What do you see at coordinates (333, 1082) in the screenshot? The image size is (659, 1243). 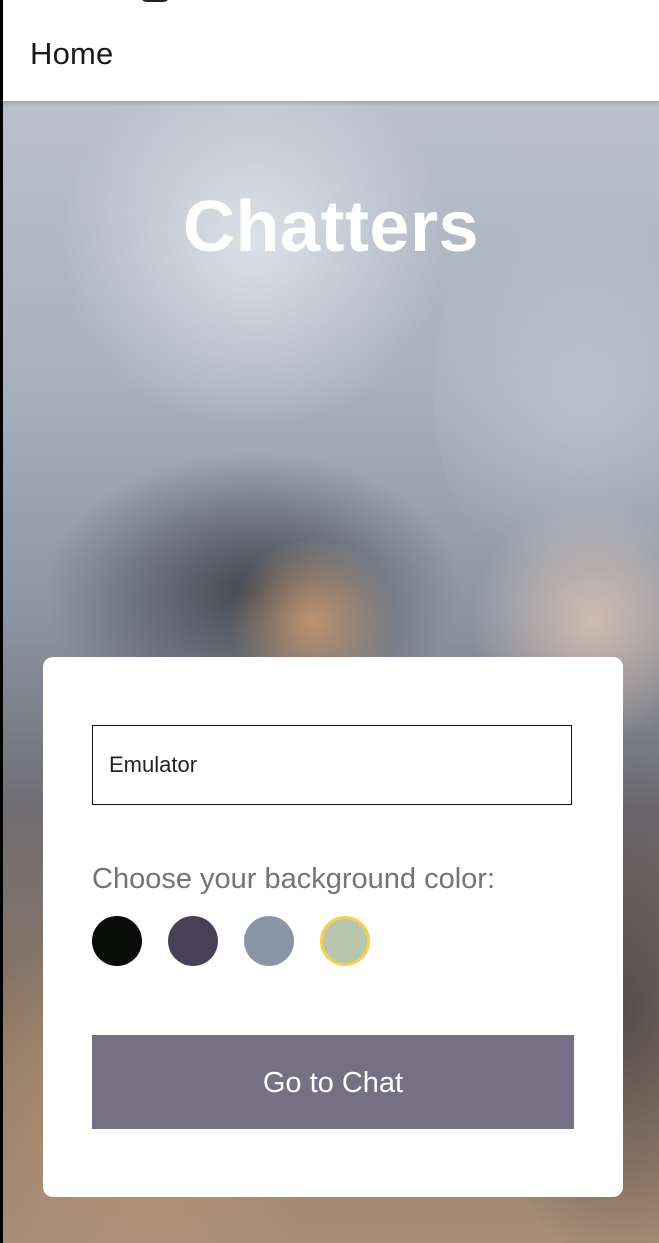 I see `go-to-chat-button: Go to Chat` at bounding box center [333, 1082].